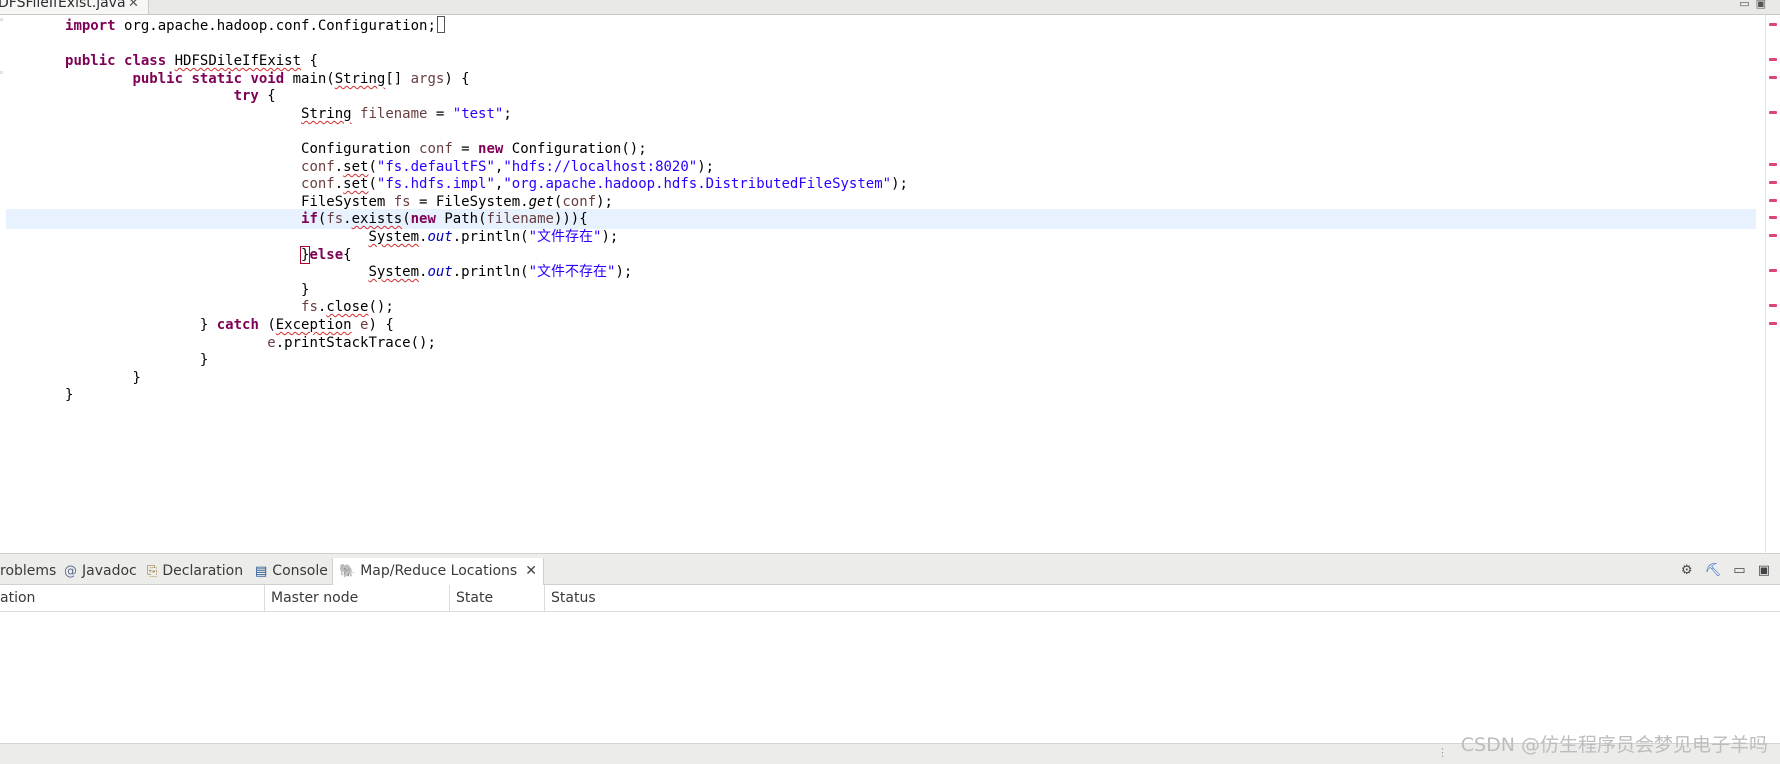  Describe the element at coordinates (1713, 570) in the screenshot. I see `edit-location-icon: ⛏` at that location.